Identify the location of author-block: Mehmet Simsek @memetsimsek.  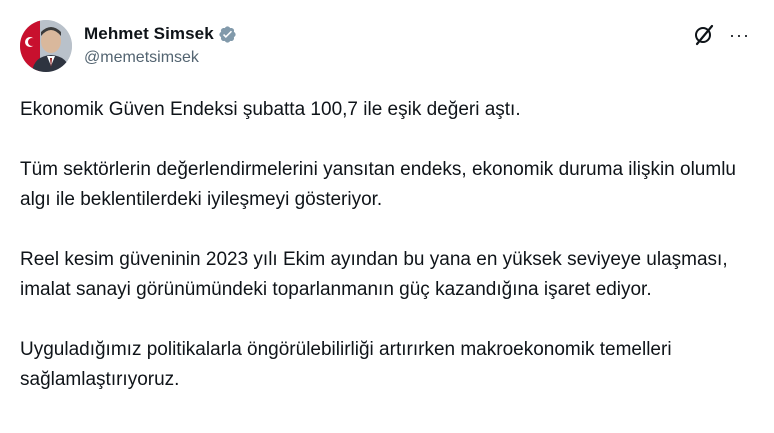
(160, 44).